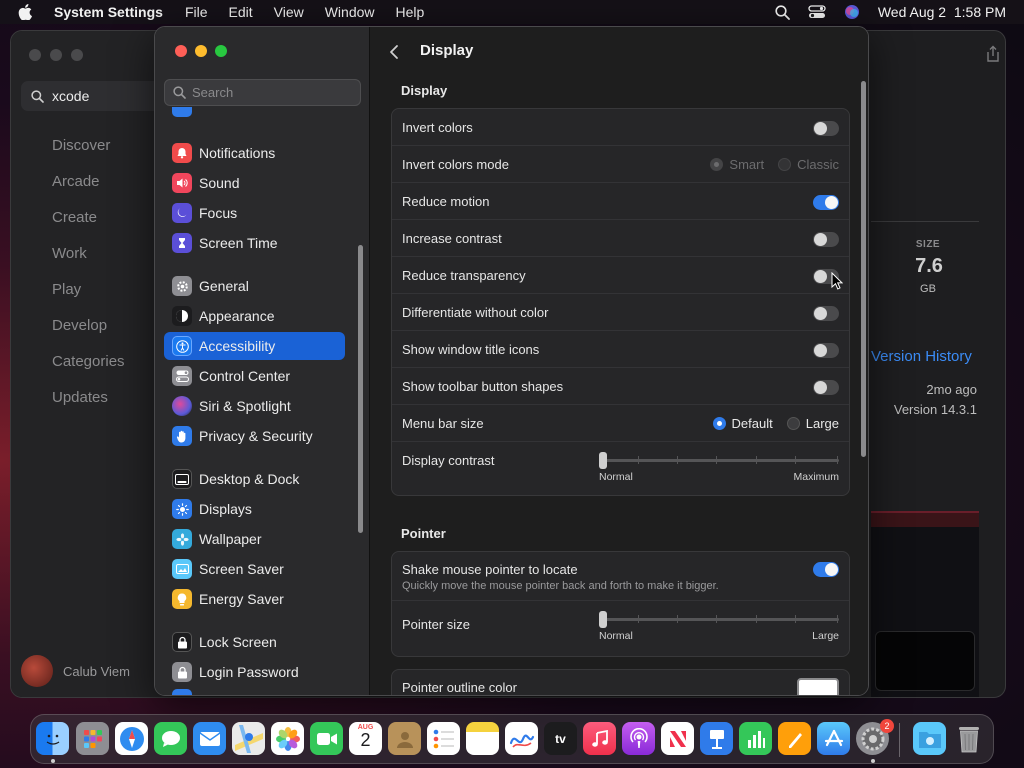  What do you see at coordinates (272, 92) in the screenshot?
I see `settings-search-input` at bounding box center [272, 92].